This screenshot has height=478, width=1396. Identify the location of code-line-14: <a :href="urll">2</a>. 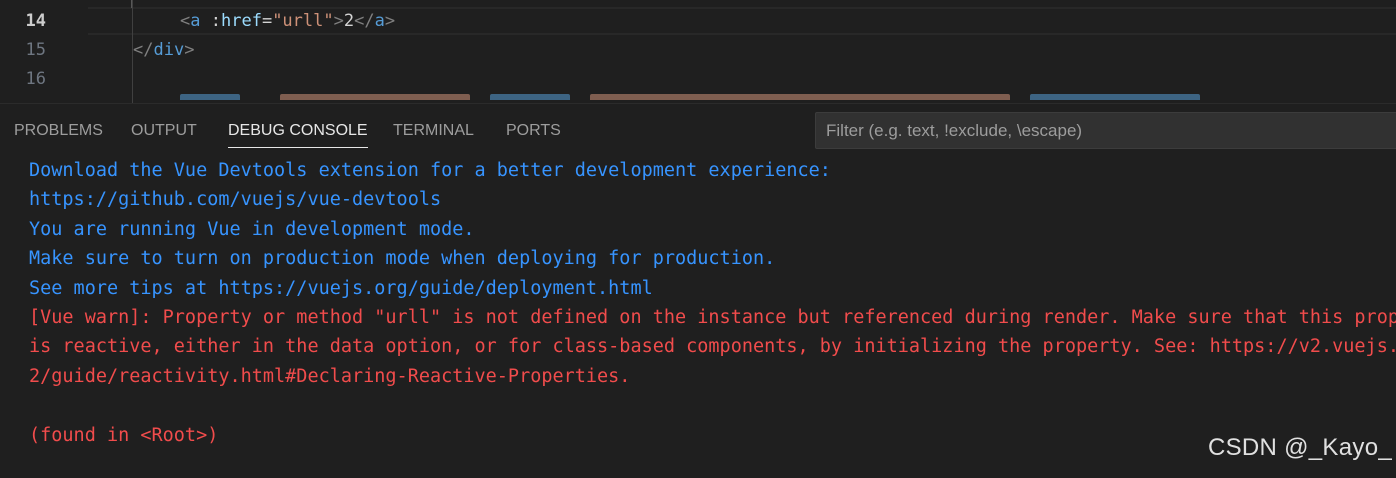
(287, 21).